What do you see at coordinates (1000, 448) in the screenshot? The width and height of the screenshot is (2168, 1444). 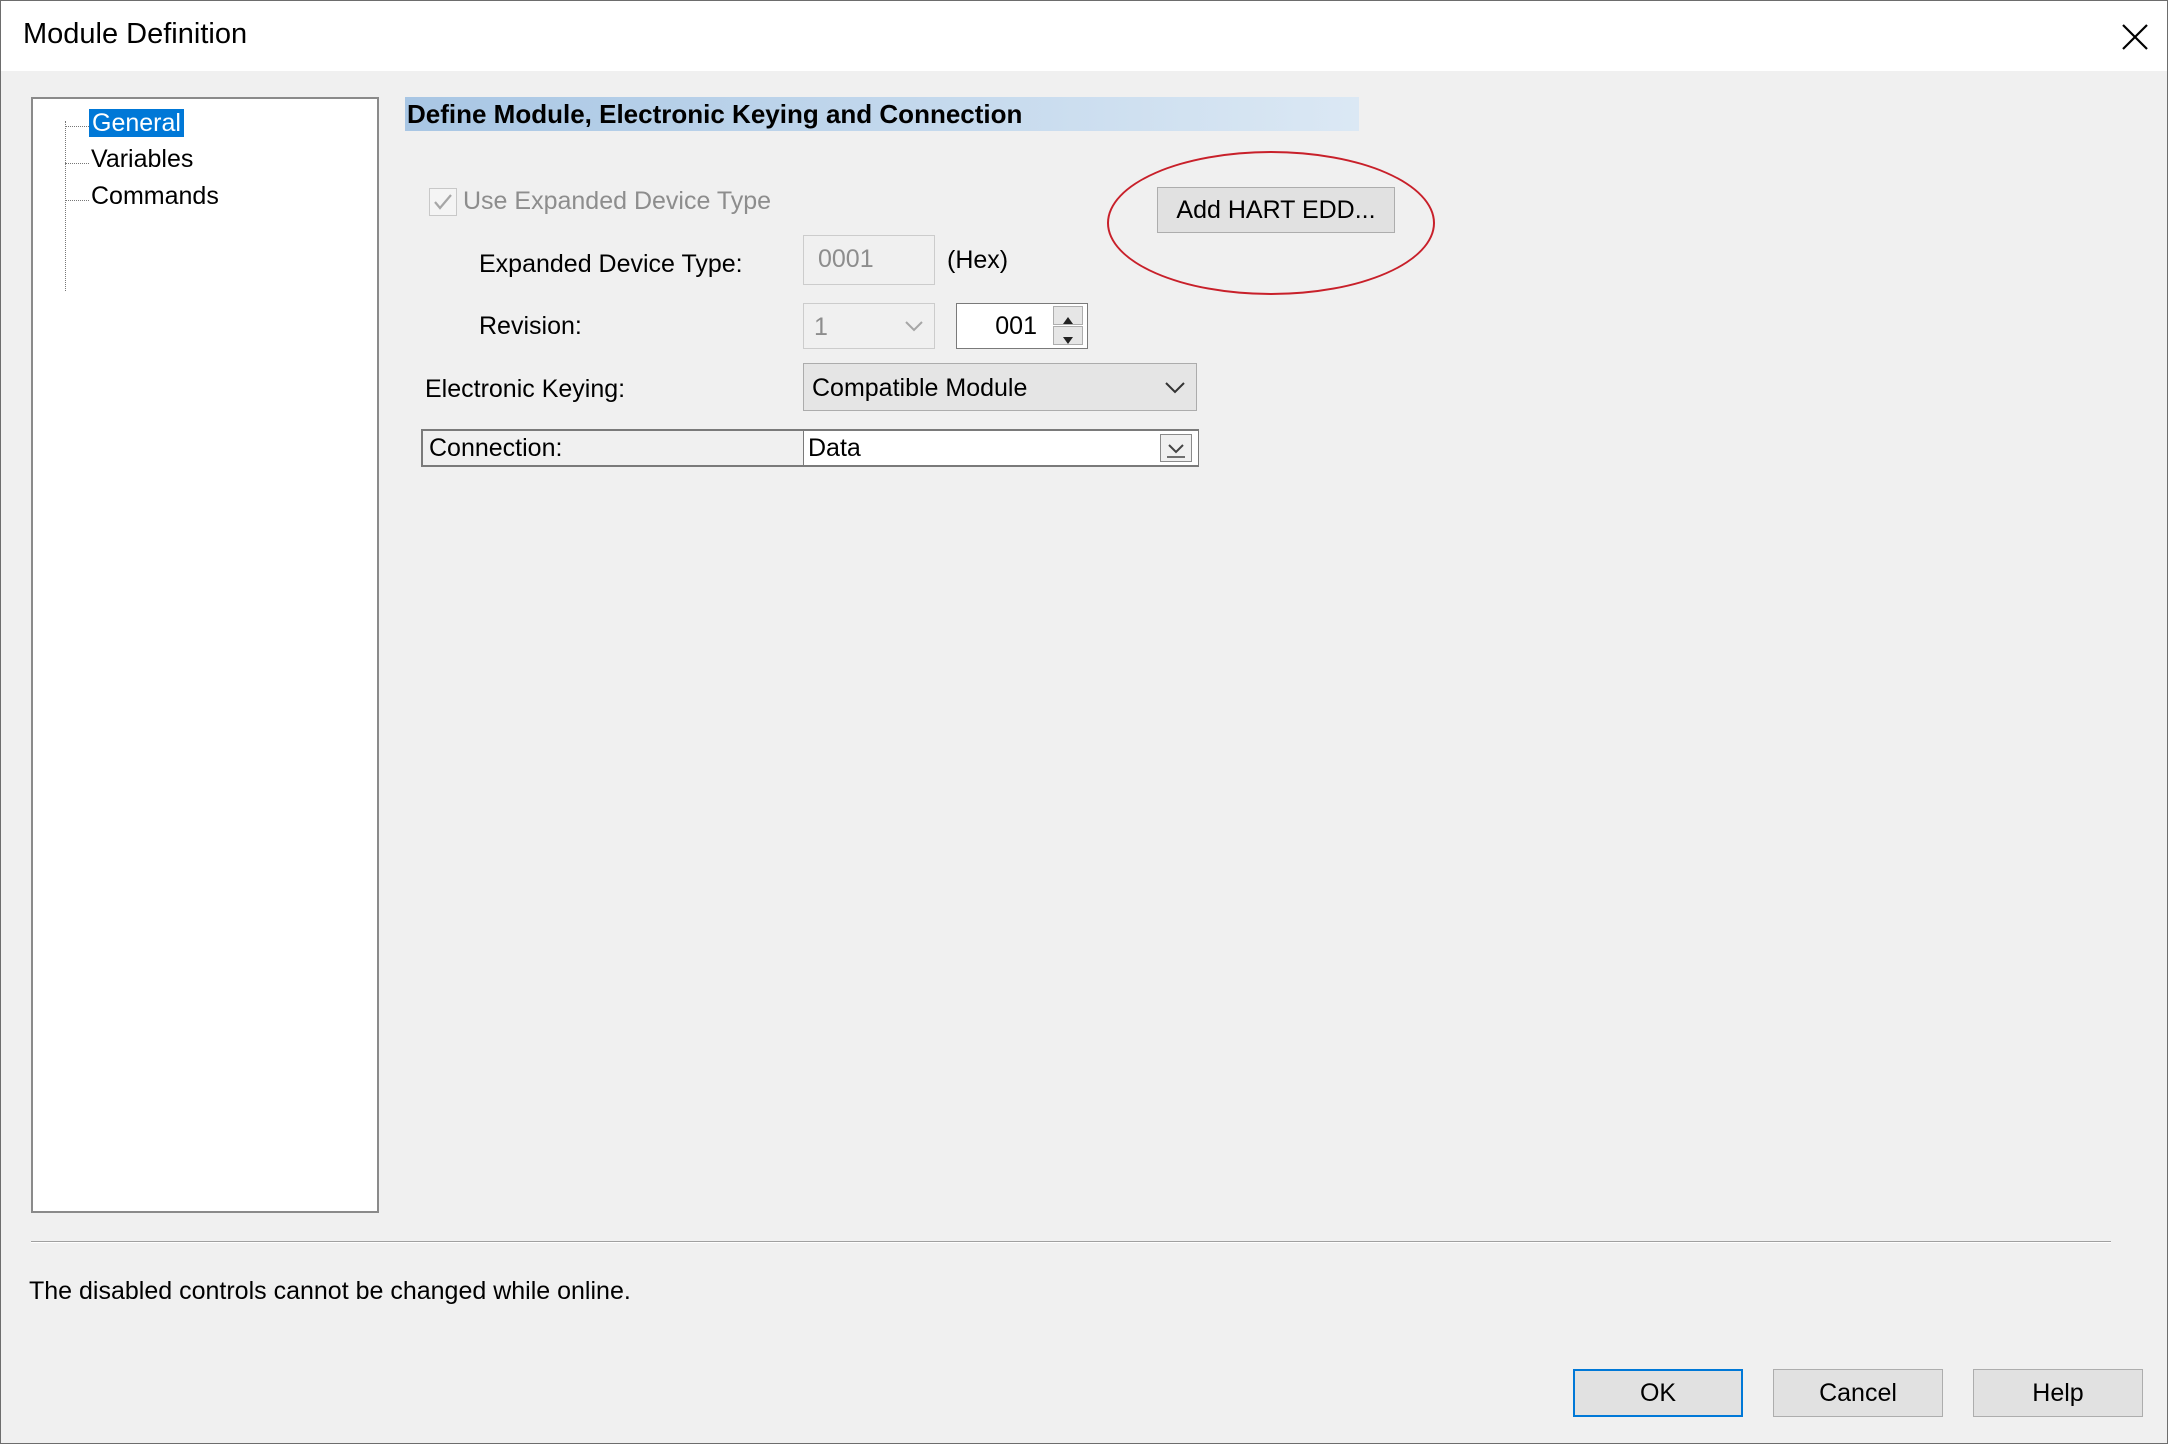 I see `connection-select: Data` at bounding box center [1000, 448].